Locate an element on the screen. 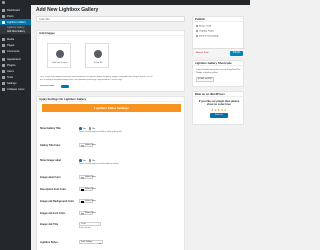 Image resolution: width=320 pixels, height=250 pixels. show-label-no-radio is located at coordinates (90, 160).